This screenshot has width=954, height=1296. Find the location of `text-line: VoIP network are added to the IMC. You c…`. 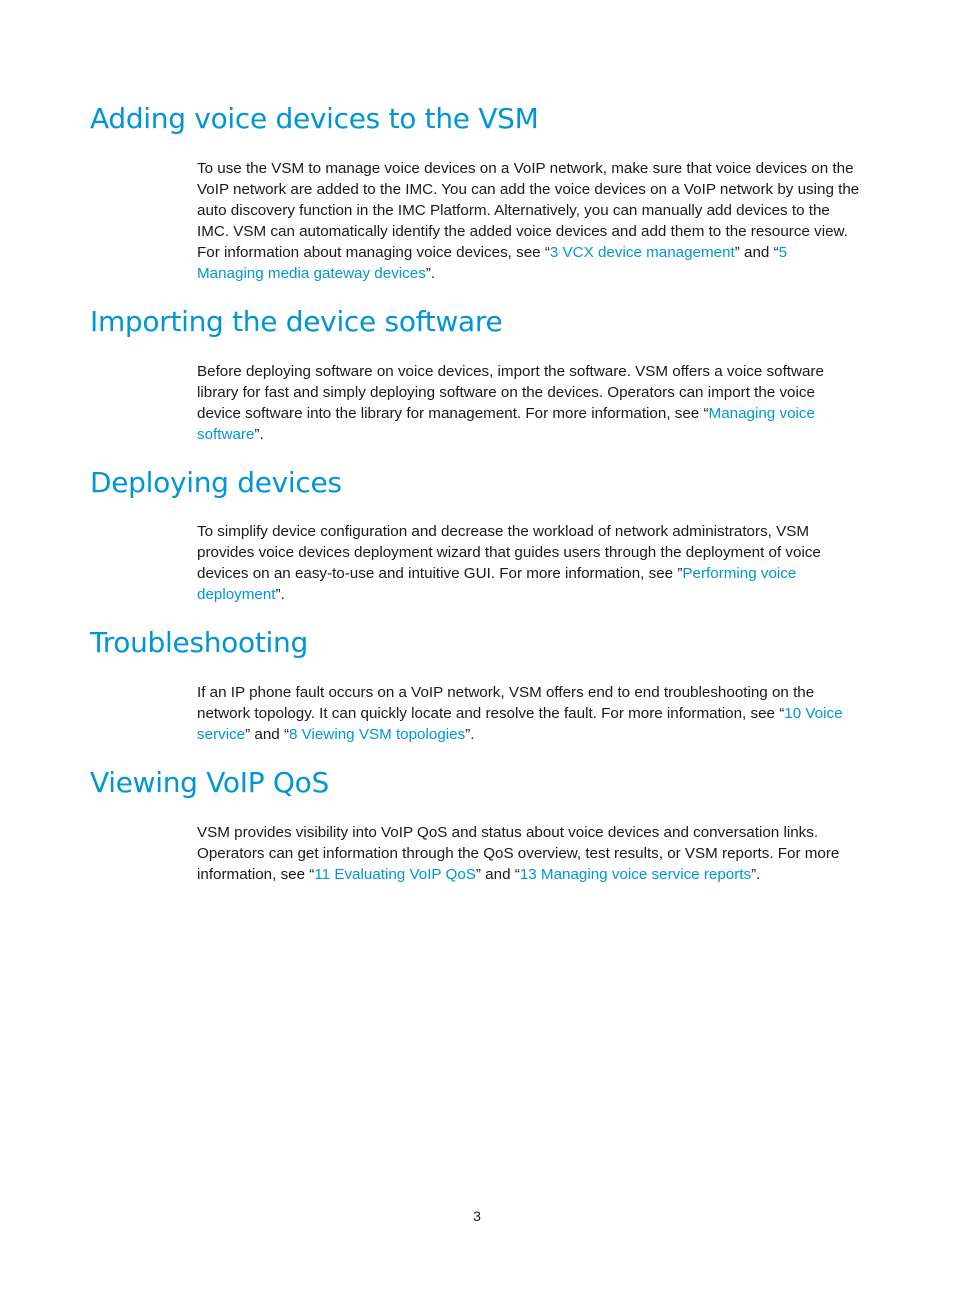

text-line: VoIP network are added to the IMC. You c… is located at coordinates (533, 189).